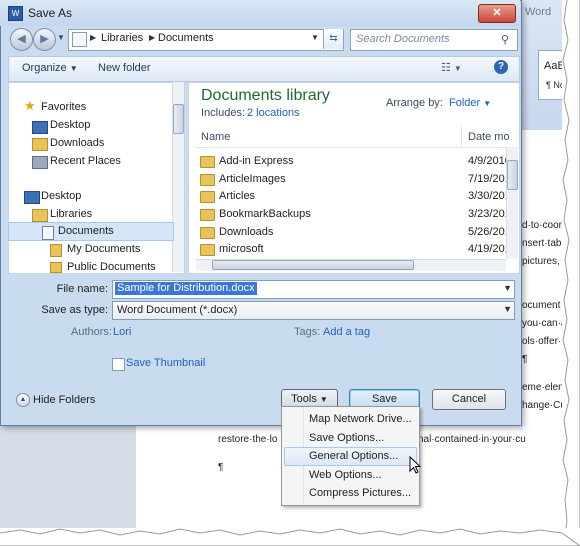  What do you see at coordinates (186, 288) in the screenshot?
I see `file-name-value: Sample for Distribution.docx` at bounding box center [186, 288].